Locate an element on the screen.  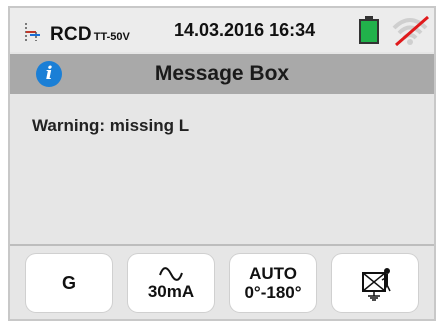
wifi-off-icon is located at coordinates (410, 30).